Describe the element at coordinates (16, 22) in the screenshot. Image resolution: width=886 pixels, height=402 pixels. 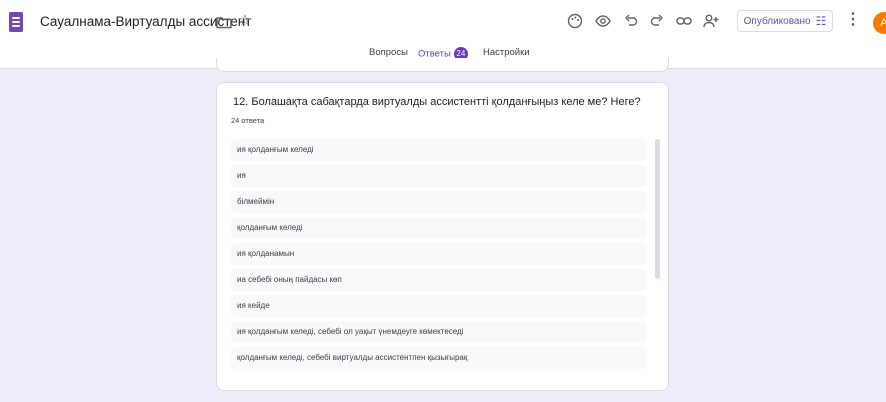
I see `forms-app-icon` at that location.